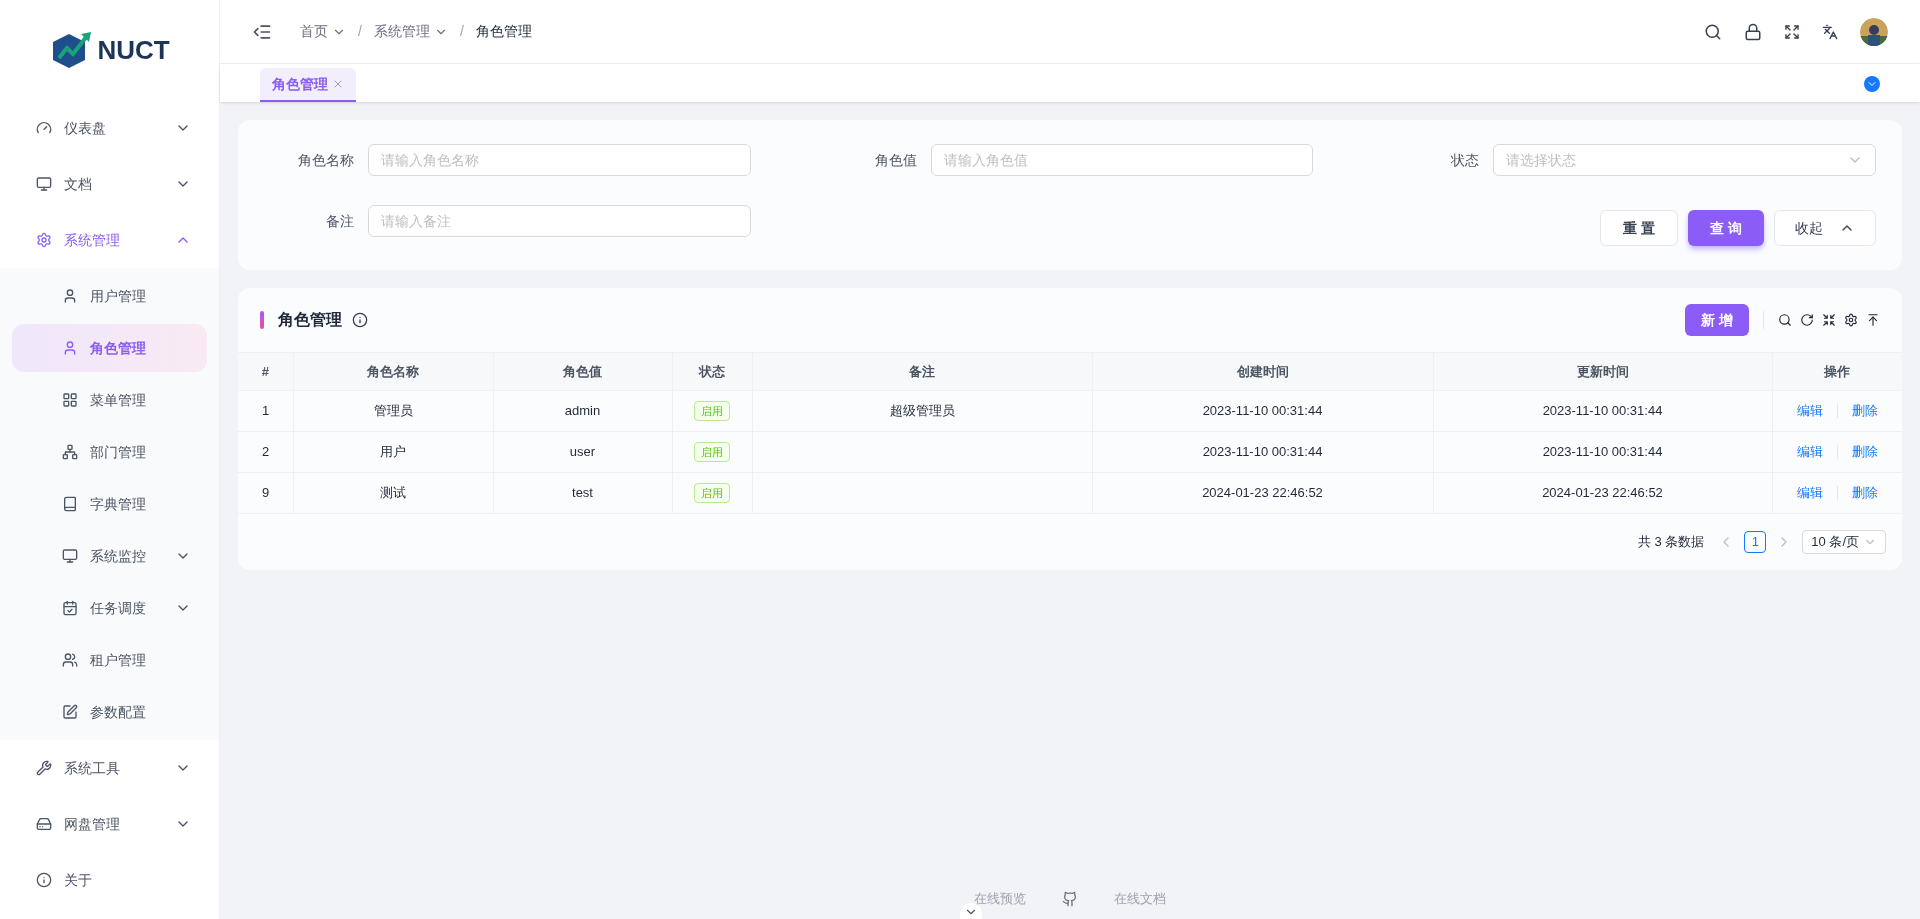 The image size is (1920, 919). What do you see at coordinates (1830, 31) in the screenshot?
I see `translate-icon` at bounding box center [1830, 31].